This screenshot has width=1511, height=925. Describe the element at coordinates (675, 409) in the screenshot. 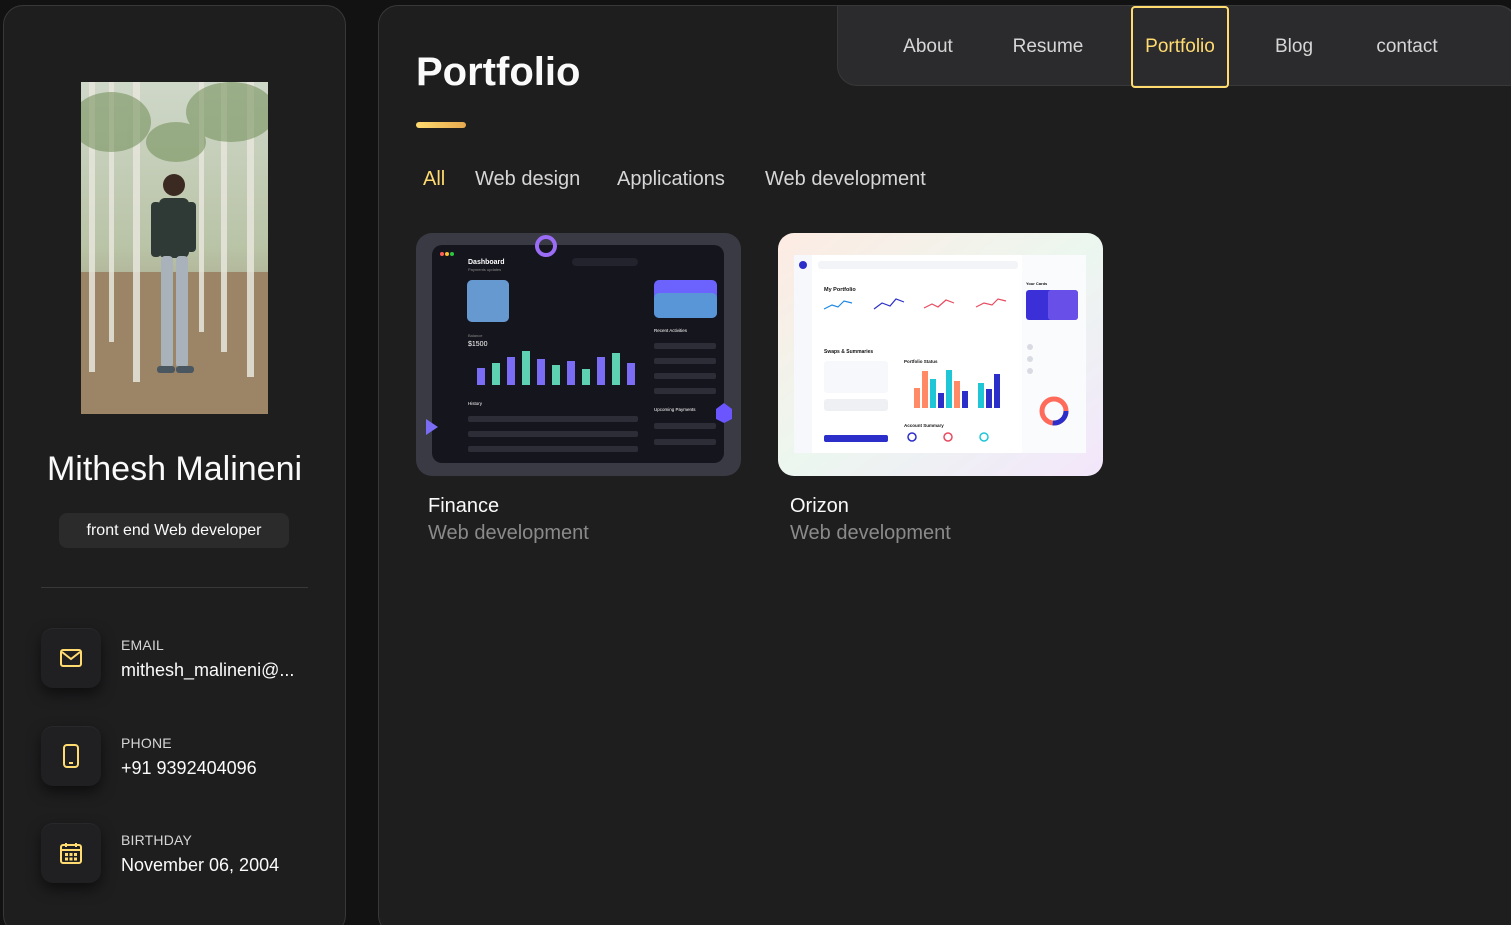

I see `thumb-upcoming-label: Upcoming Payments` at that location.